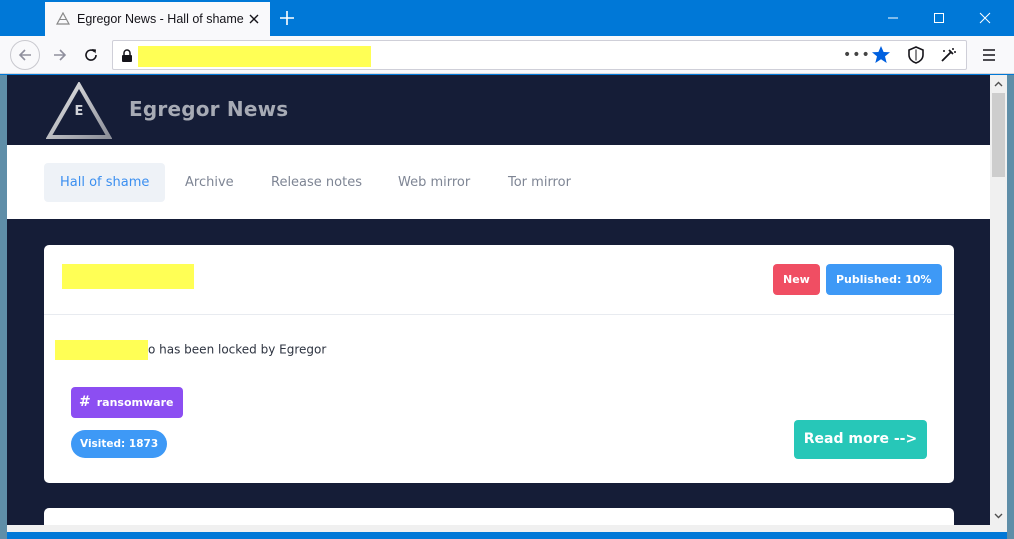 The image size is (1014, 539). What do you see at coordinates (796, 279) in the screenshot?
I see `new-badge: New` at bounding box center [796, 279].